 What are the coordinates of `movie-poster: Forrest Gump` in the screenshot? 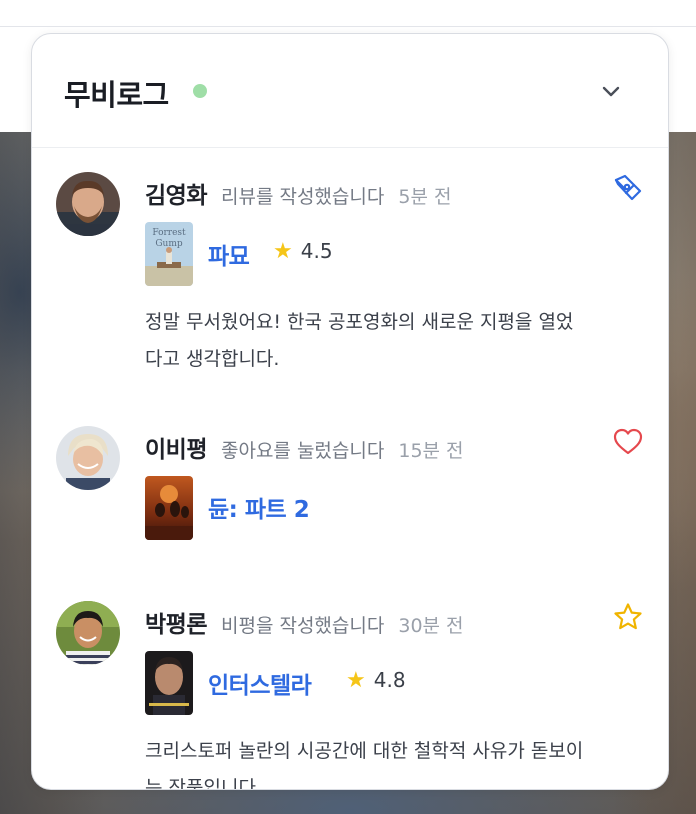 It's located at (169, 254).